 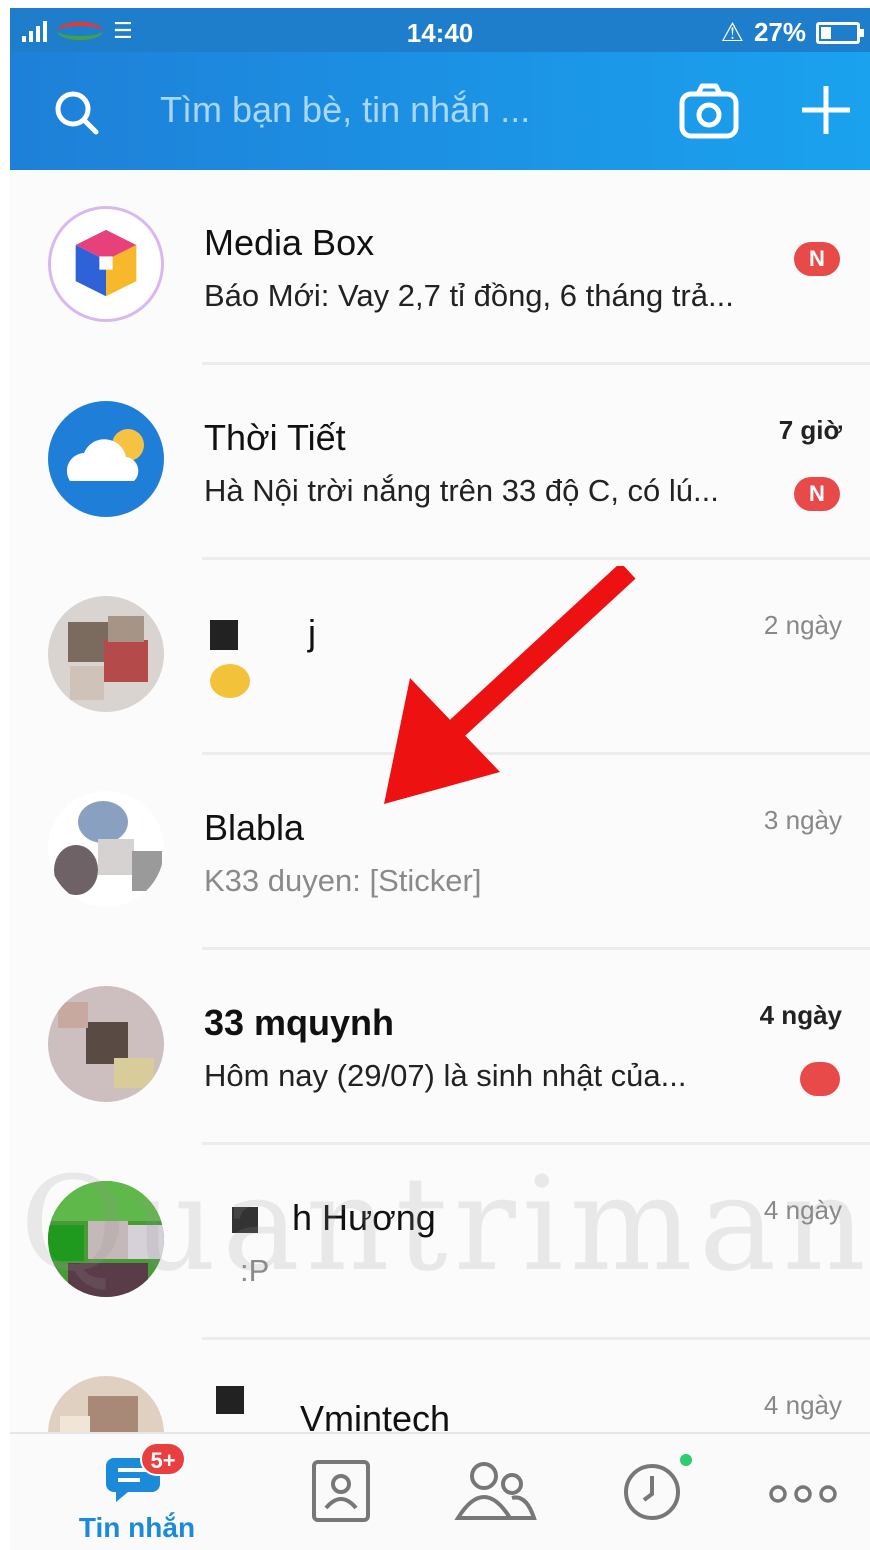 What do you see at coordinates (440, 1386) in the screenshot?
I see `conversation-item: Vmintech 4 ngày` at bounding box center [440, 1386].